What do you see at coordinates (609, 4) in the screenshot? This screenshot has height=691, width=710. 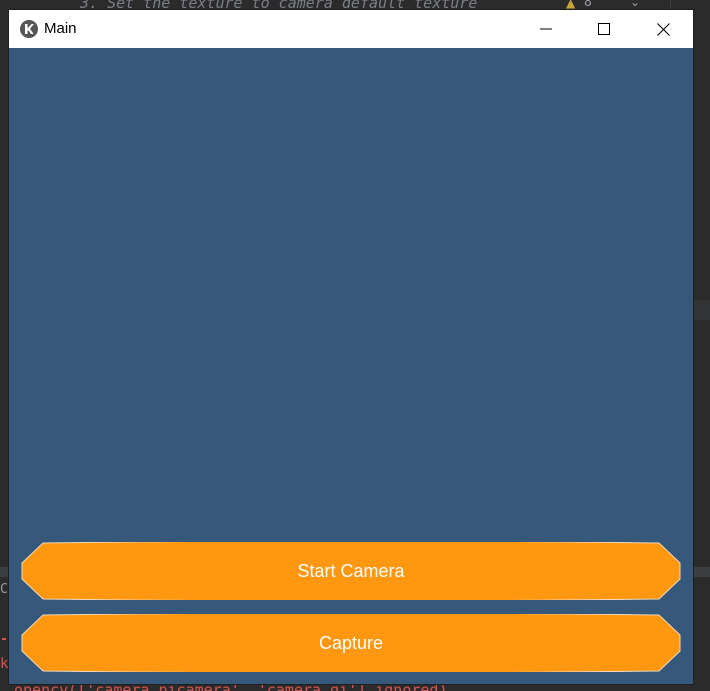 I see `chevron-up-icon: ⌃` at bounding box center [609, 4].